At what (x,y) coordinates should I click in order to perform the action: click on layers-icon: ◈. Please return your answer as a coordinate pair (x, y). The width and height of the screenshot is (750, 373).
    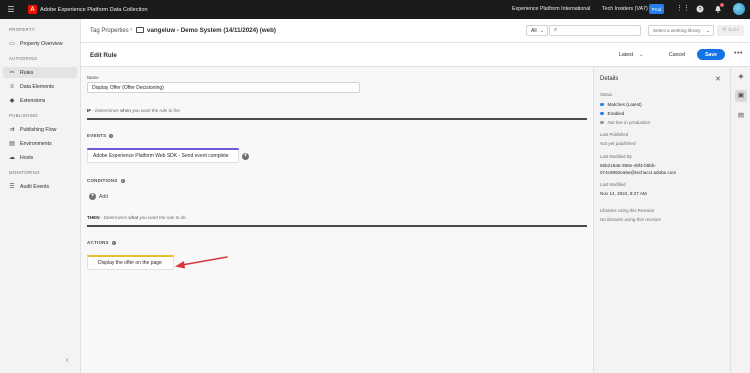
    Looking at the image, I should click on (741, 77).